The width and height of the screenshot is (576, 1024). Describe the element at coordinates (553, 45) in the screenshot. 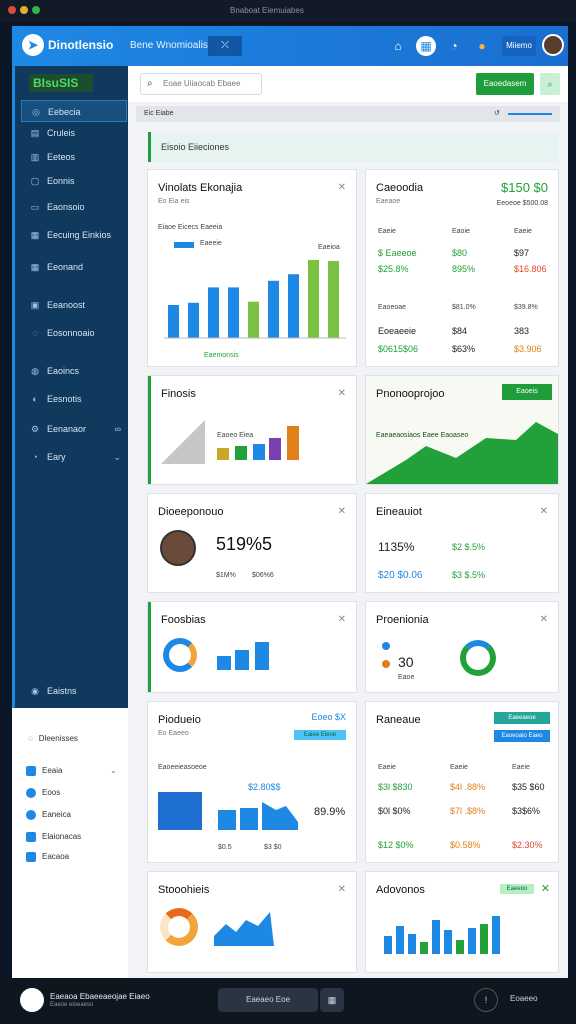

I see `avatar` at that location.